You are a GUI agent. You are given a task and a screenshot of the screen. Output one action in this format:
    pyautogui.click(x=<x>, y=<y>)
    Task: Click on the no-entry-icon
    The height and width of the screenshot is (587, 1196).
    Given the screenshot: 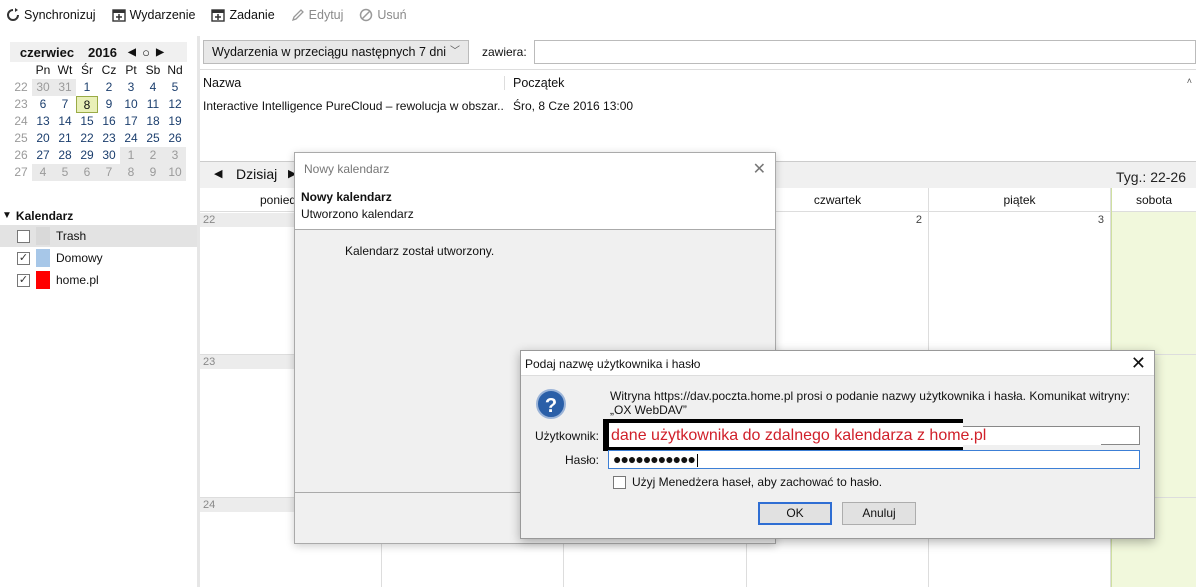 What is the action you would take?
    pyautogui.click(x=366, y=15)
    